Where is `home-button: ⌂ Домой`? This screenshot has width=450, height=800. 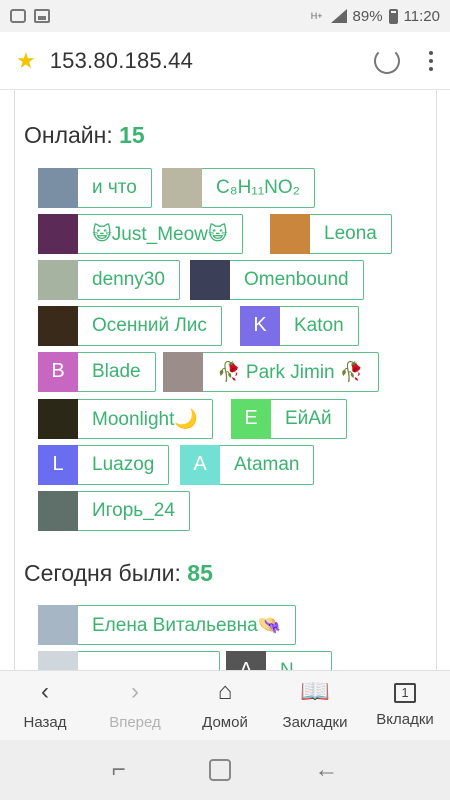
home-button: ⌂ Домой is located at coordinates (225, 705).